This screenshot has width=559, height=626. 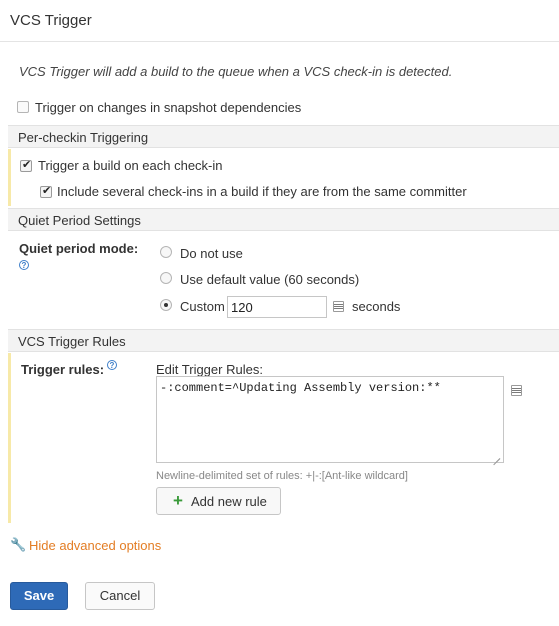 What do you see at coordinates (51, 20) in the screenshot?
I see `dialog-title: VCS Trigger` at bounding box center [51, 20].